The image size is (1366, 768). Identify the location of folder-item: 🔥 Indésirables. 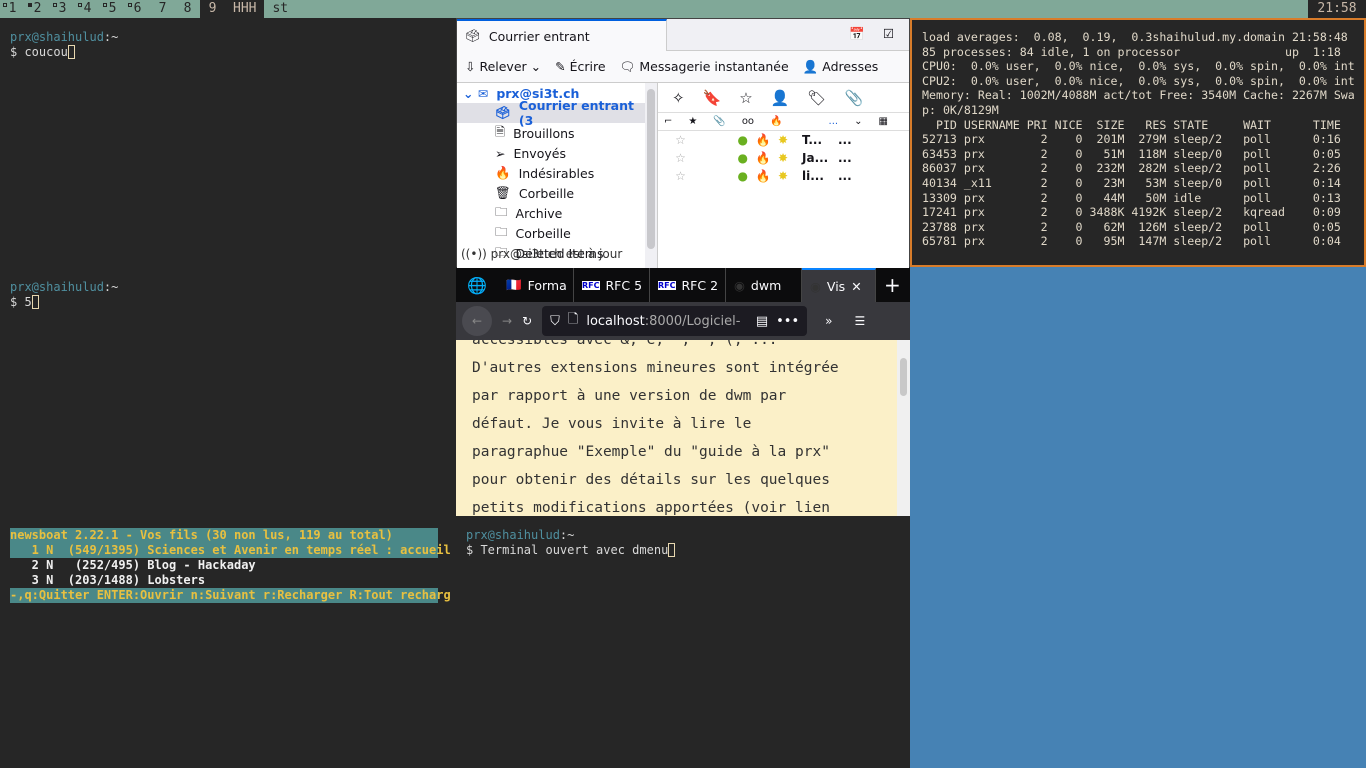
(551, 173).